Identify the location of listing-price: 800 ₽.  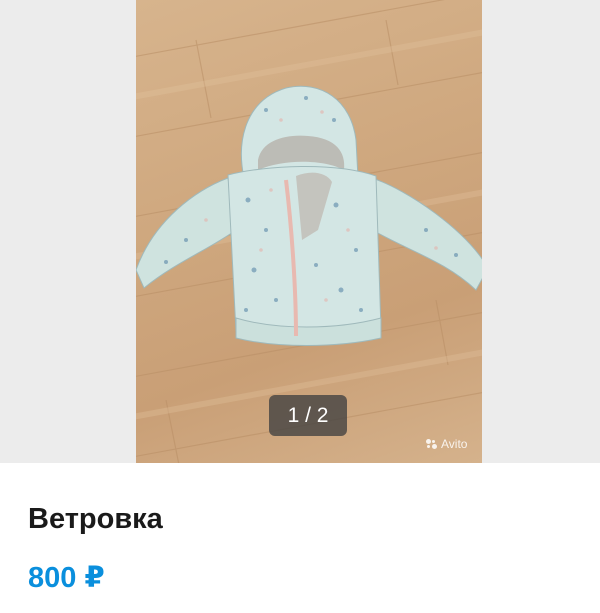
(66, 578).